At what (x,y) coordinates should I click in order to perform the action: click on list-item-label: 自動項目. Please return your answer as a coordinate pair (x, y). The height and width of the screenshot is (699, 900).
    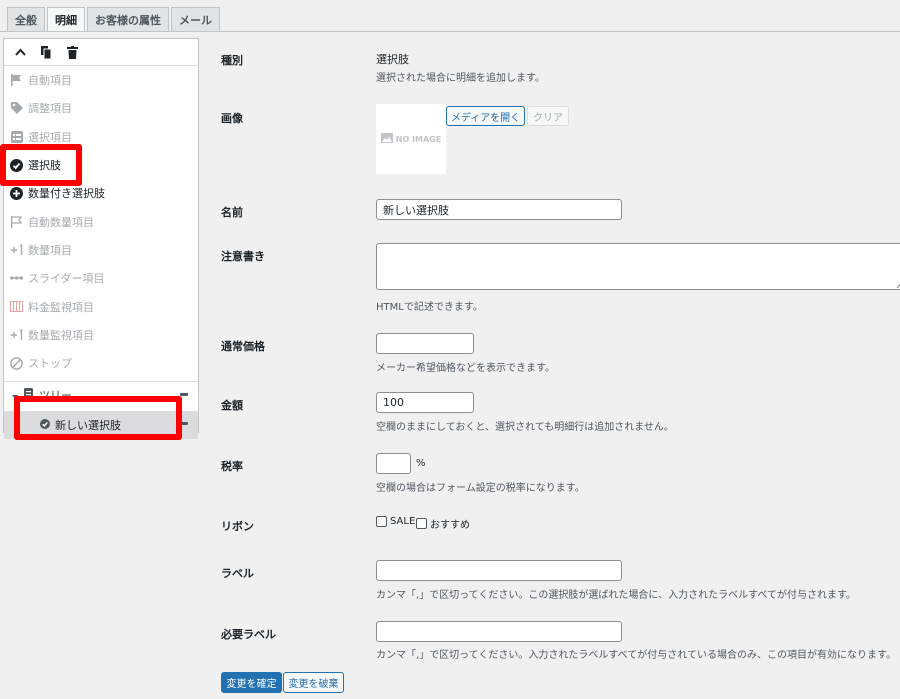
    Looking at the image, I should click on (50, 81).